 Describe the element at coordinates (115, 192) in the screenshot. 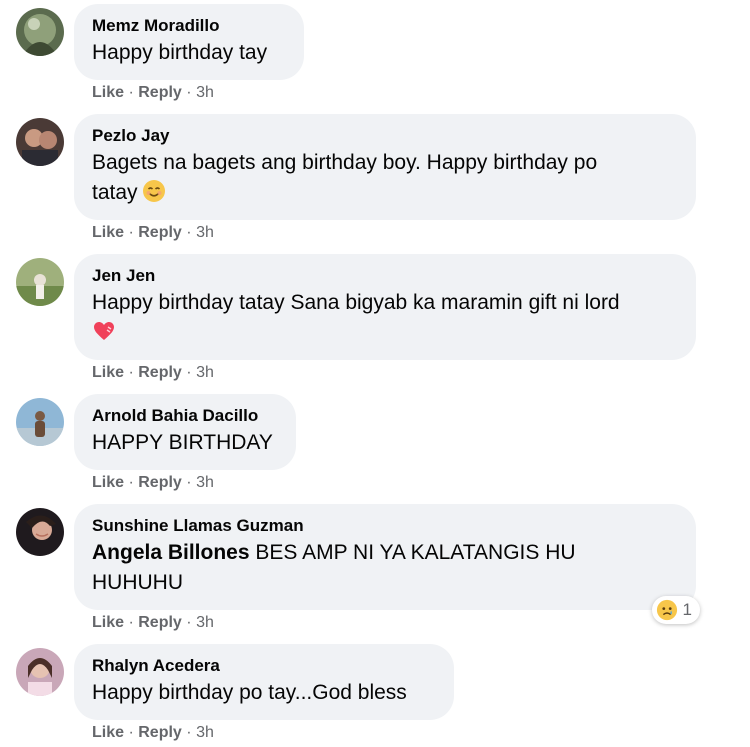

I see `comment-line: tatay` at that location.